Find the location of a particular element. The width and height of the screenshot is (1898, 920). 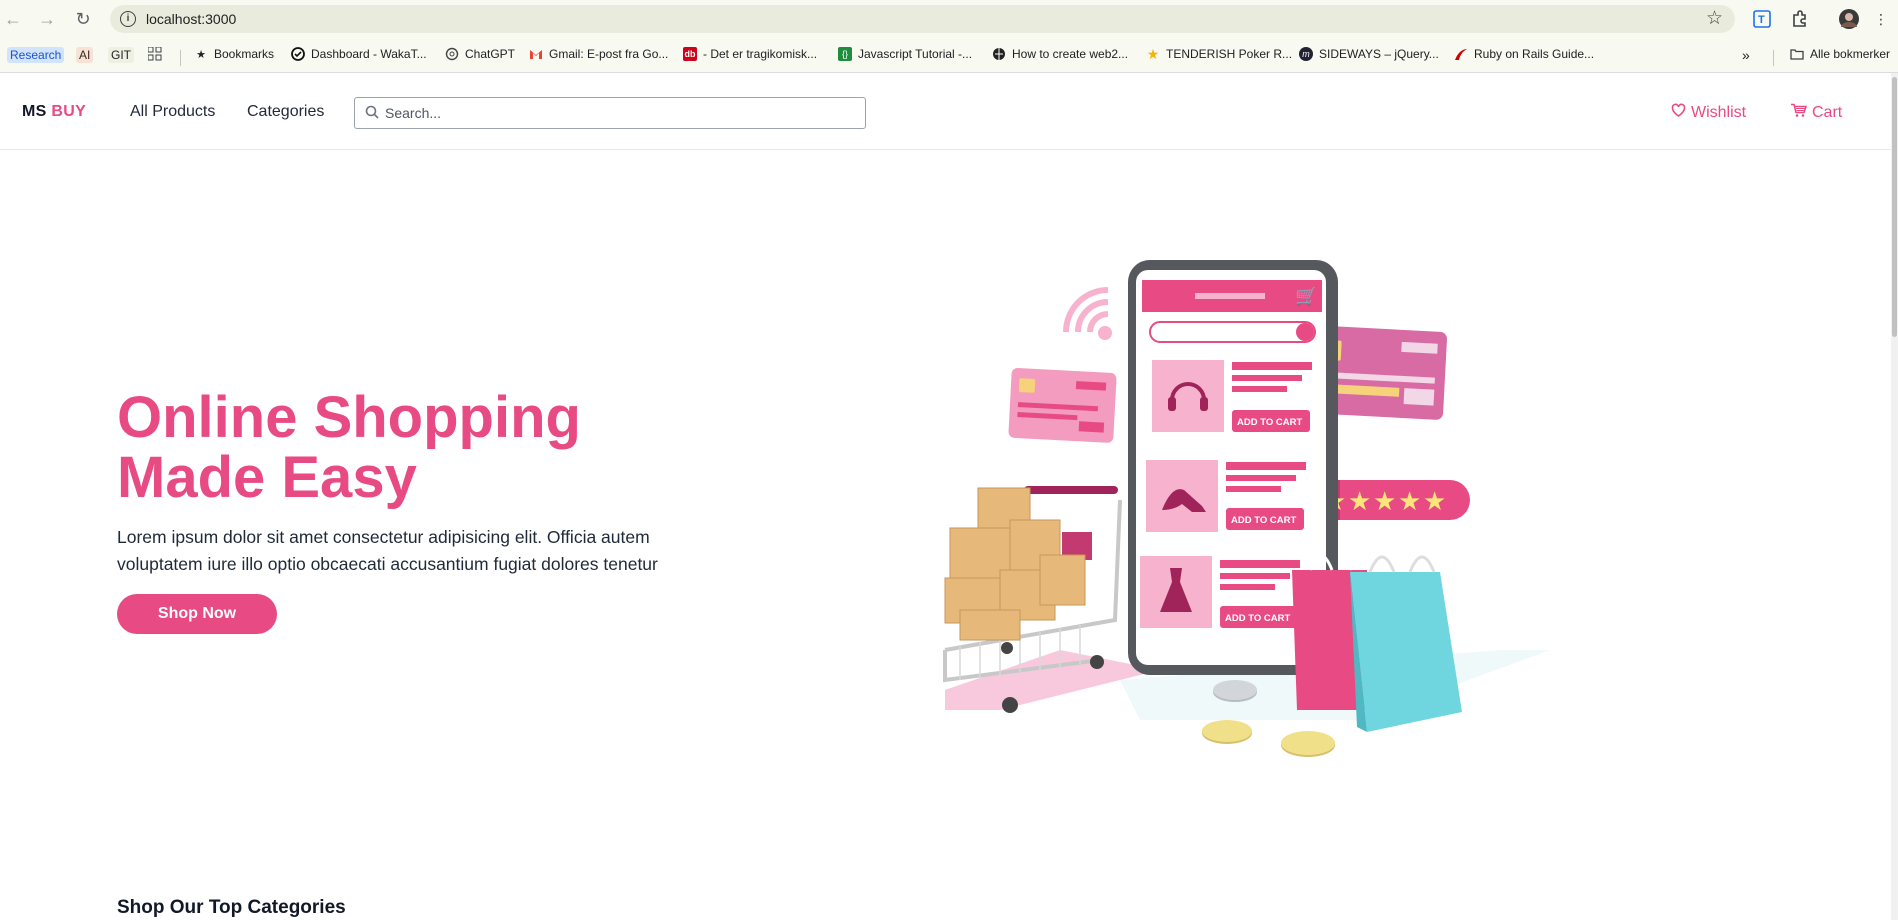

gmail-icon is located at coordinates (536, 54).